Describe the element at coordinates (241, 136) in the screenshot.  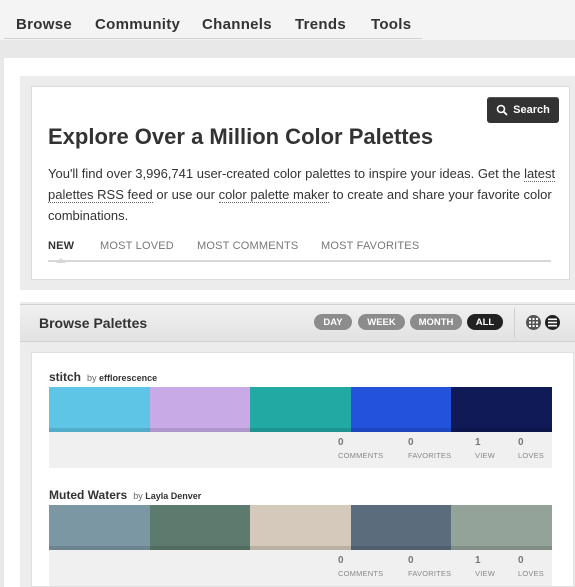
I see `page-title: Explore Over a Million Color Palettes` at that location.